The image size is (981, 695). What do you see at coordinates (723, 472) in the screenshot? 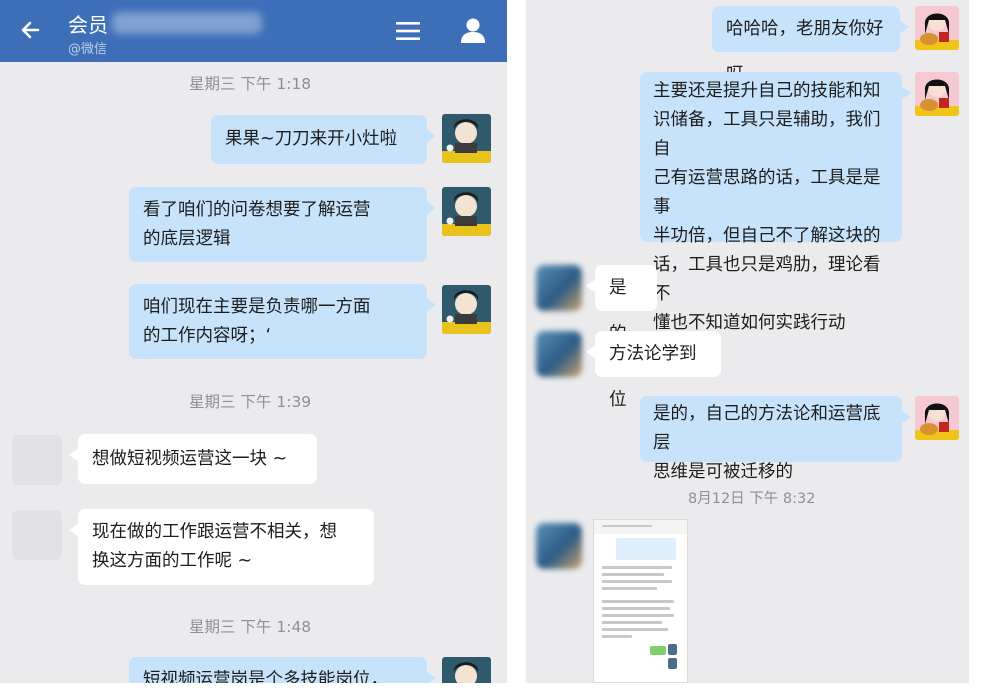
I see `message-line: 思维是可被迁移的` at bounding box center [723, 472].